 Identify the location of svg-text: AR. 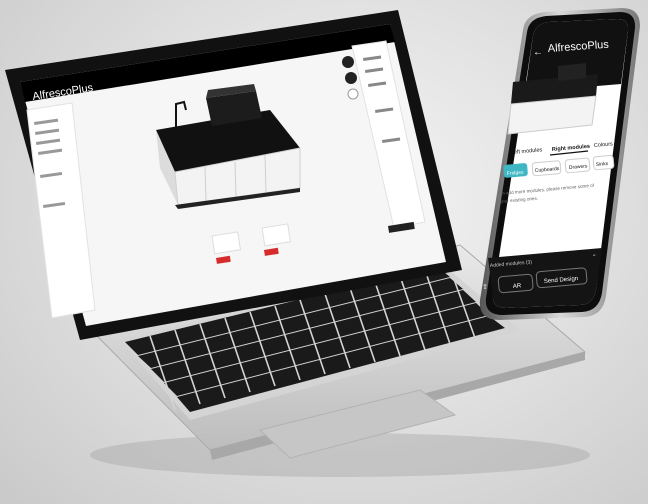
(517, 286).